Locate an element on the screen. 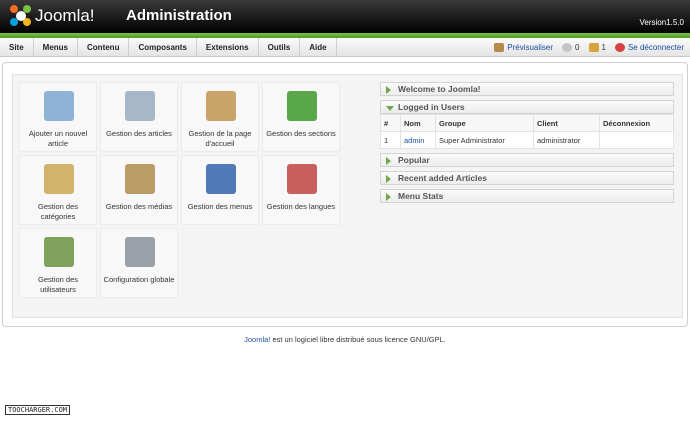  cell-number: 1 is located at coordinates (390, 140).